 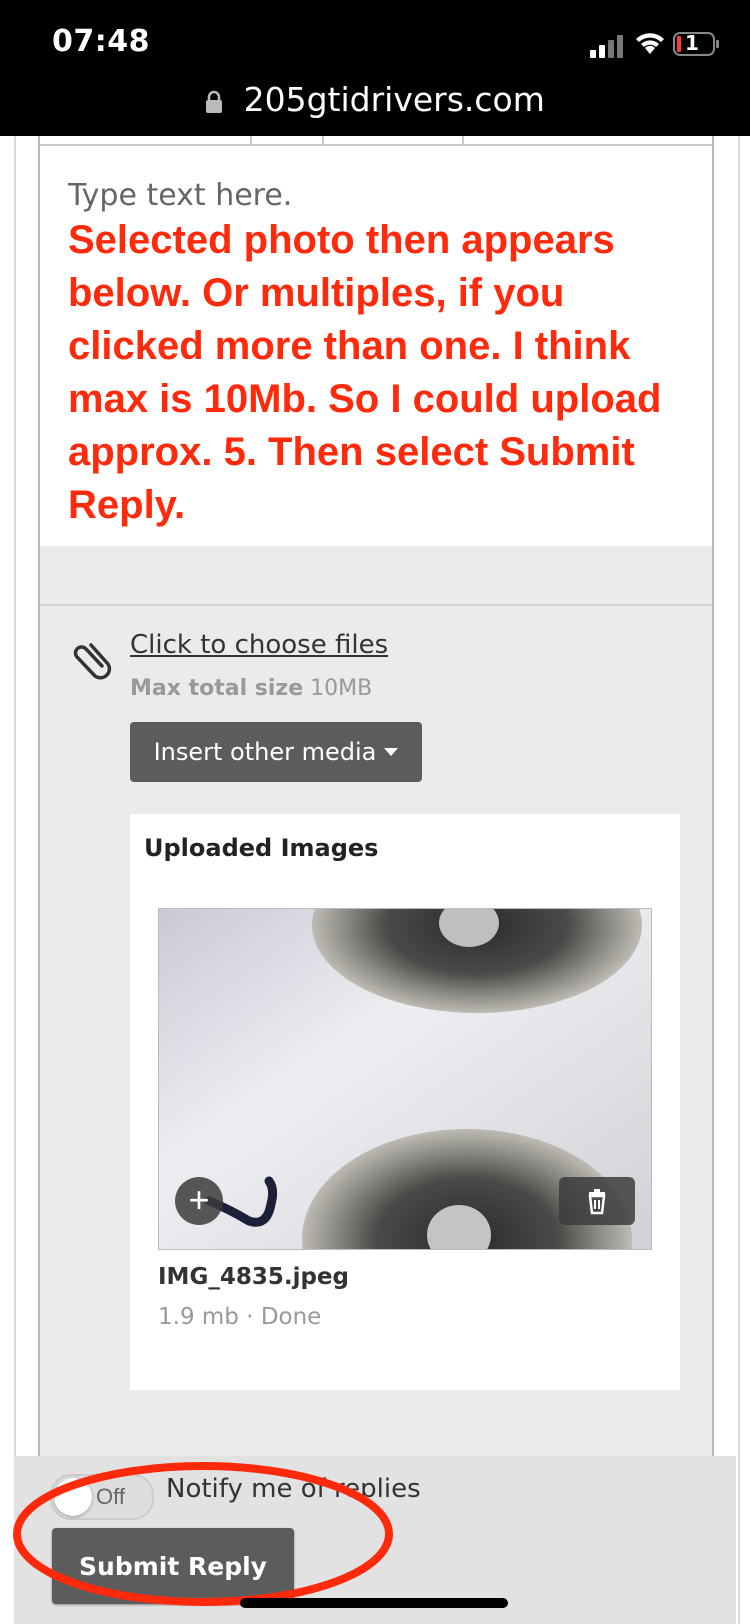 What do you see at coordinates (376, 605) in the screenshot?
I see `divider` at bounding box center [376, 605].